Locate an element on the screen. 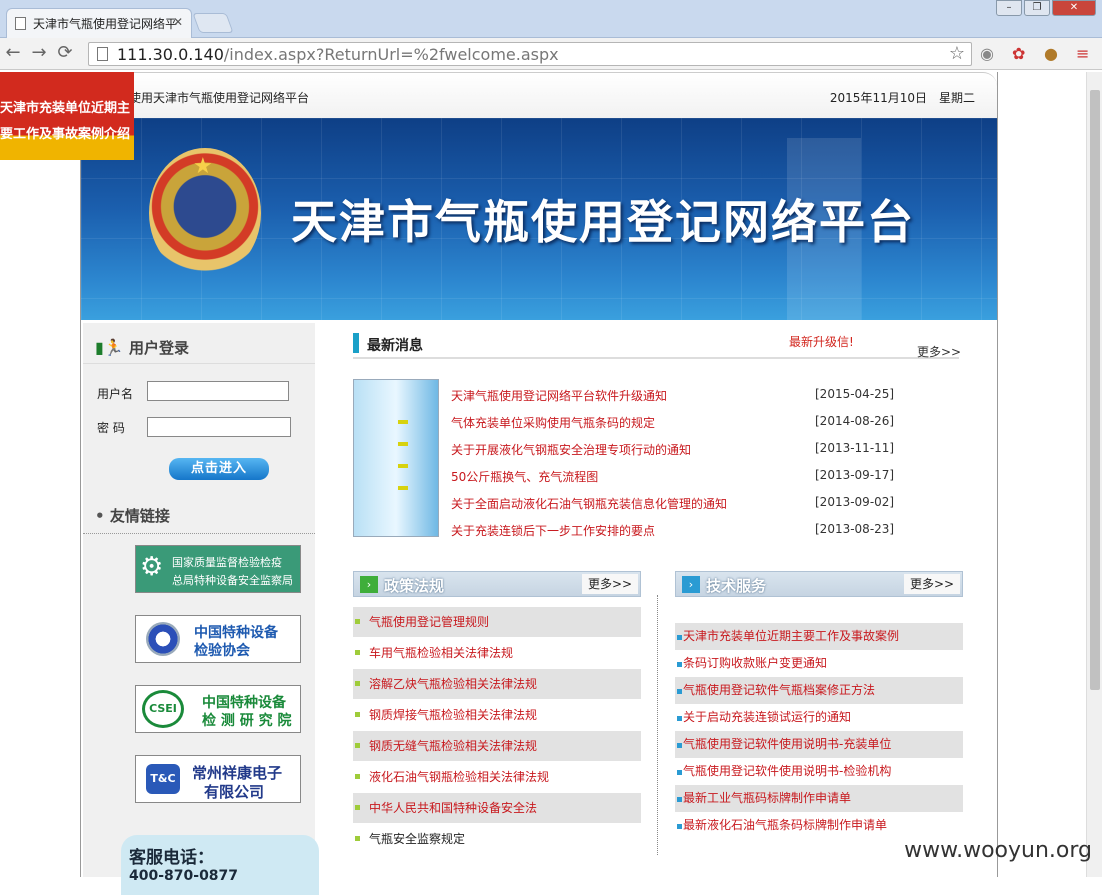 This screenshot has width=1102, height=895. extension-badge-icon: ✿ is located at coordinates (1018, 53).